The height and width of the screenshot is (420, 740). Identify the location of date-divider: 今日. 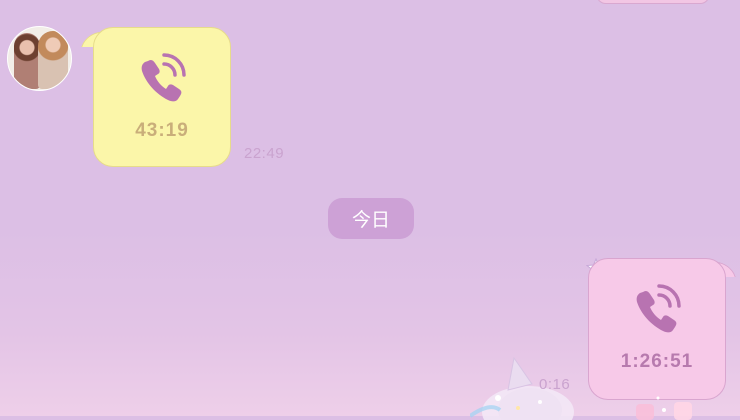
(371, 218).